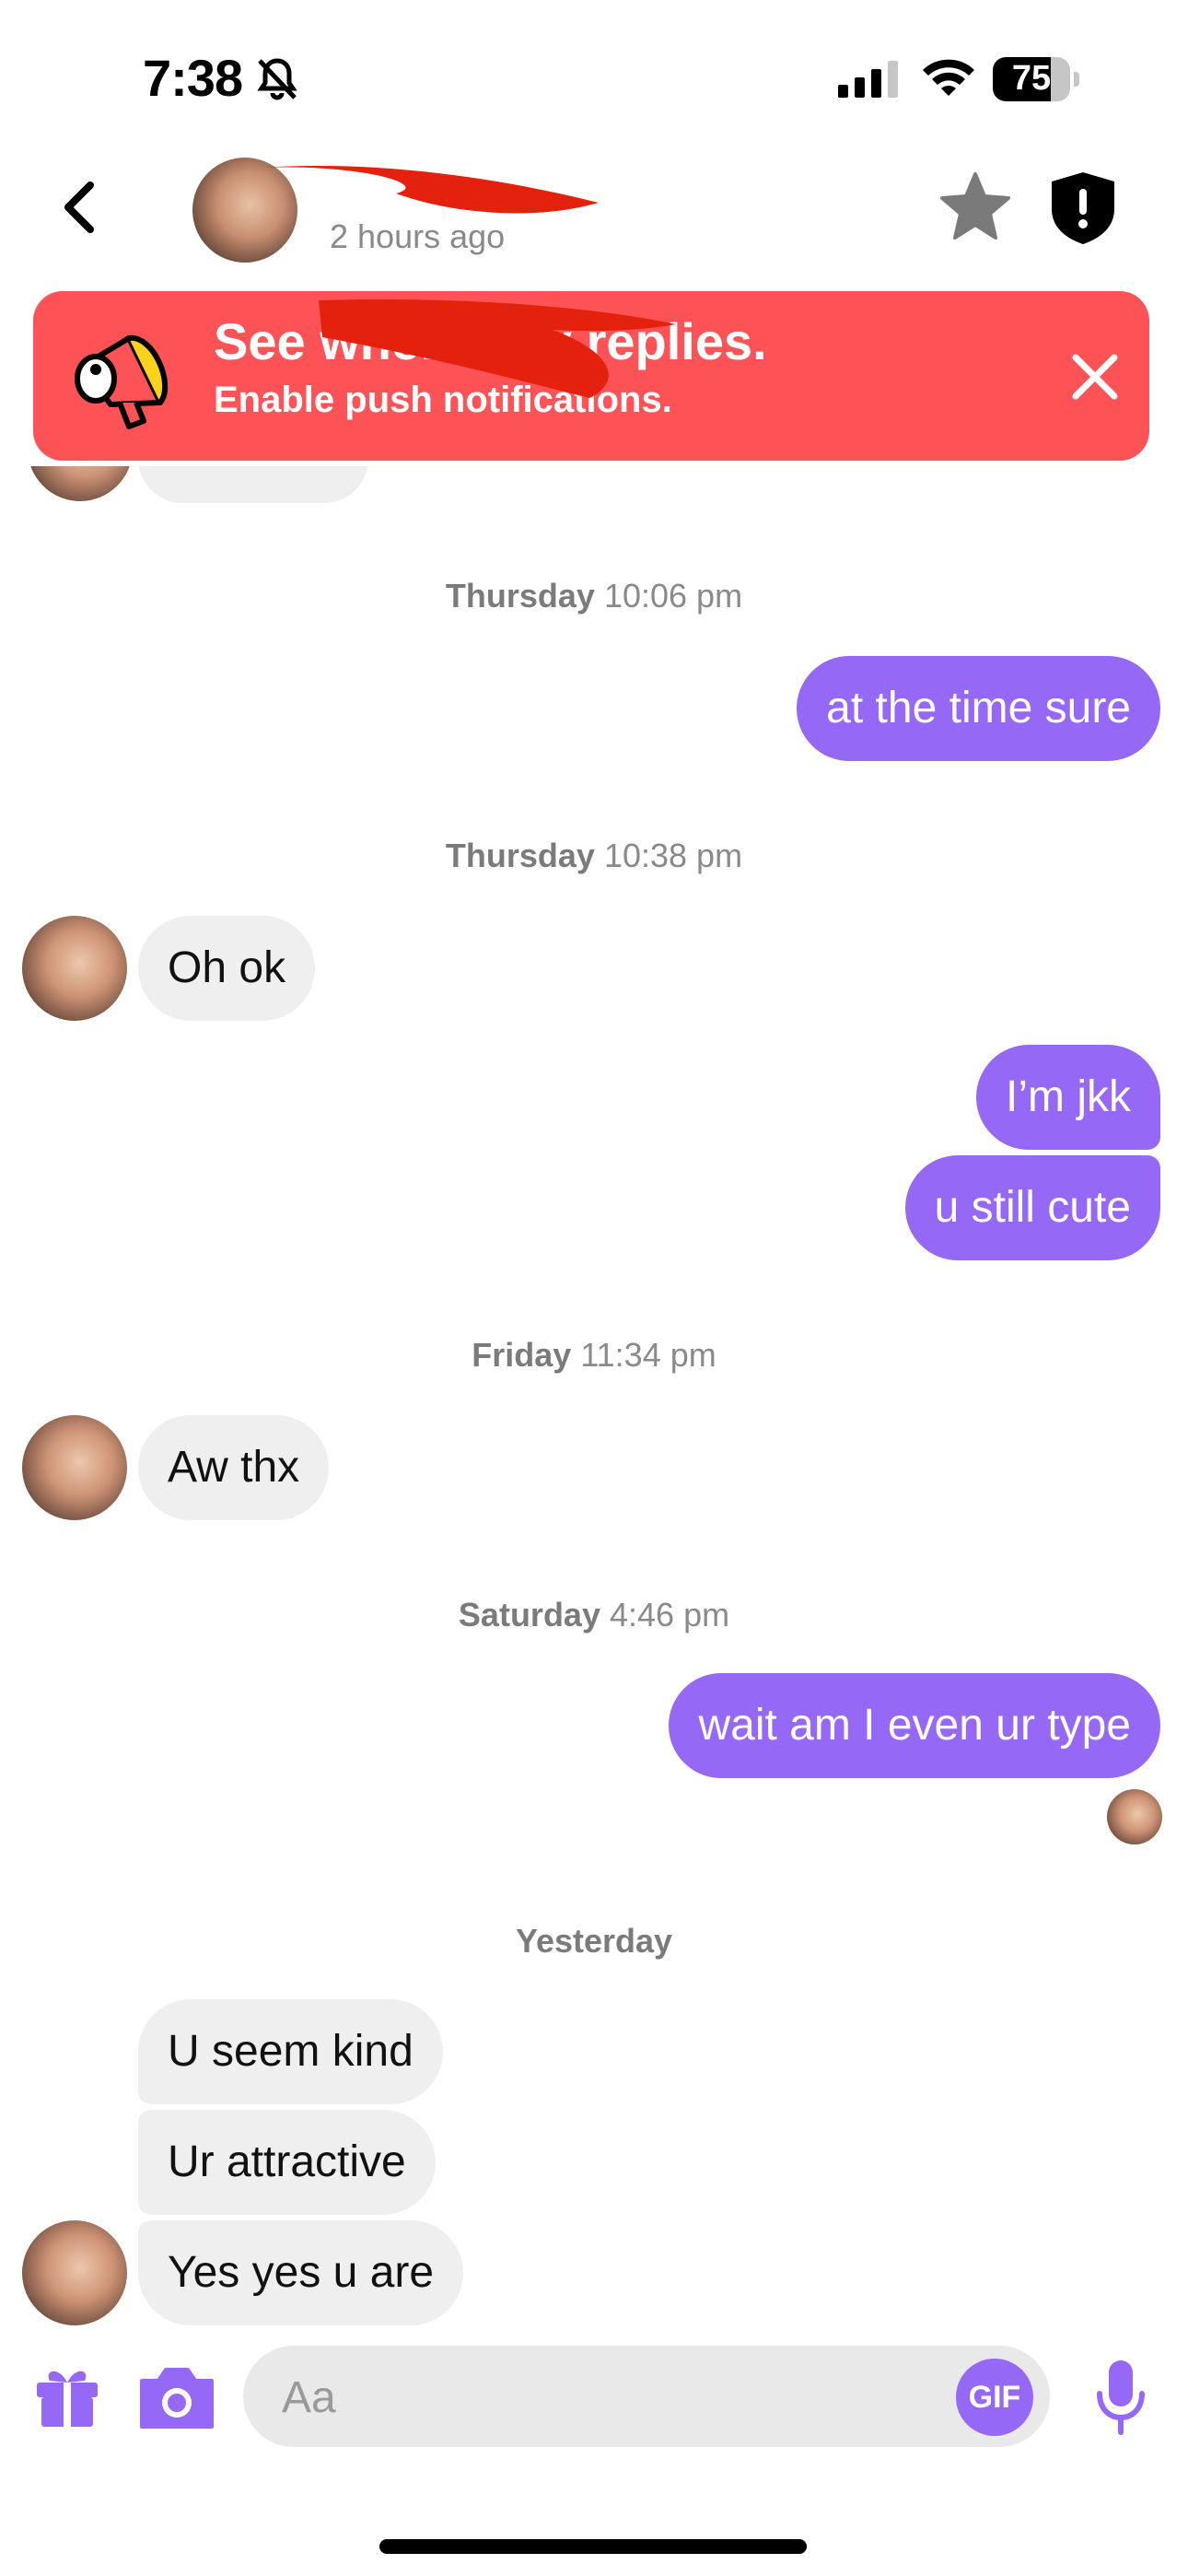 This screenshot has height=2576, width=1188. What do you see at coordinates (995, 2397) in the screenshot?
I see `gif-button: GIF` at bounding box center [995, 2397].